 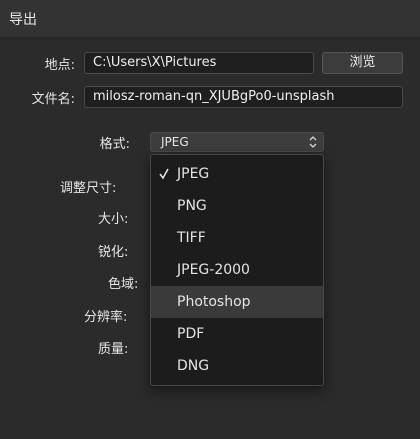 What do you see at coordinates (113, 349) in the screenshot?
I see `quality-label: 质量:` at bounding box center [113, 349].